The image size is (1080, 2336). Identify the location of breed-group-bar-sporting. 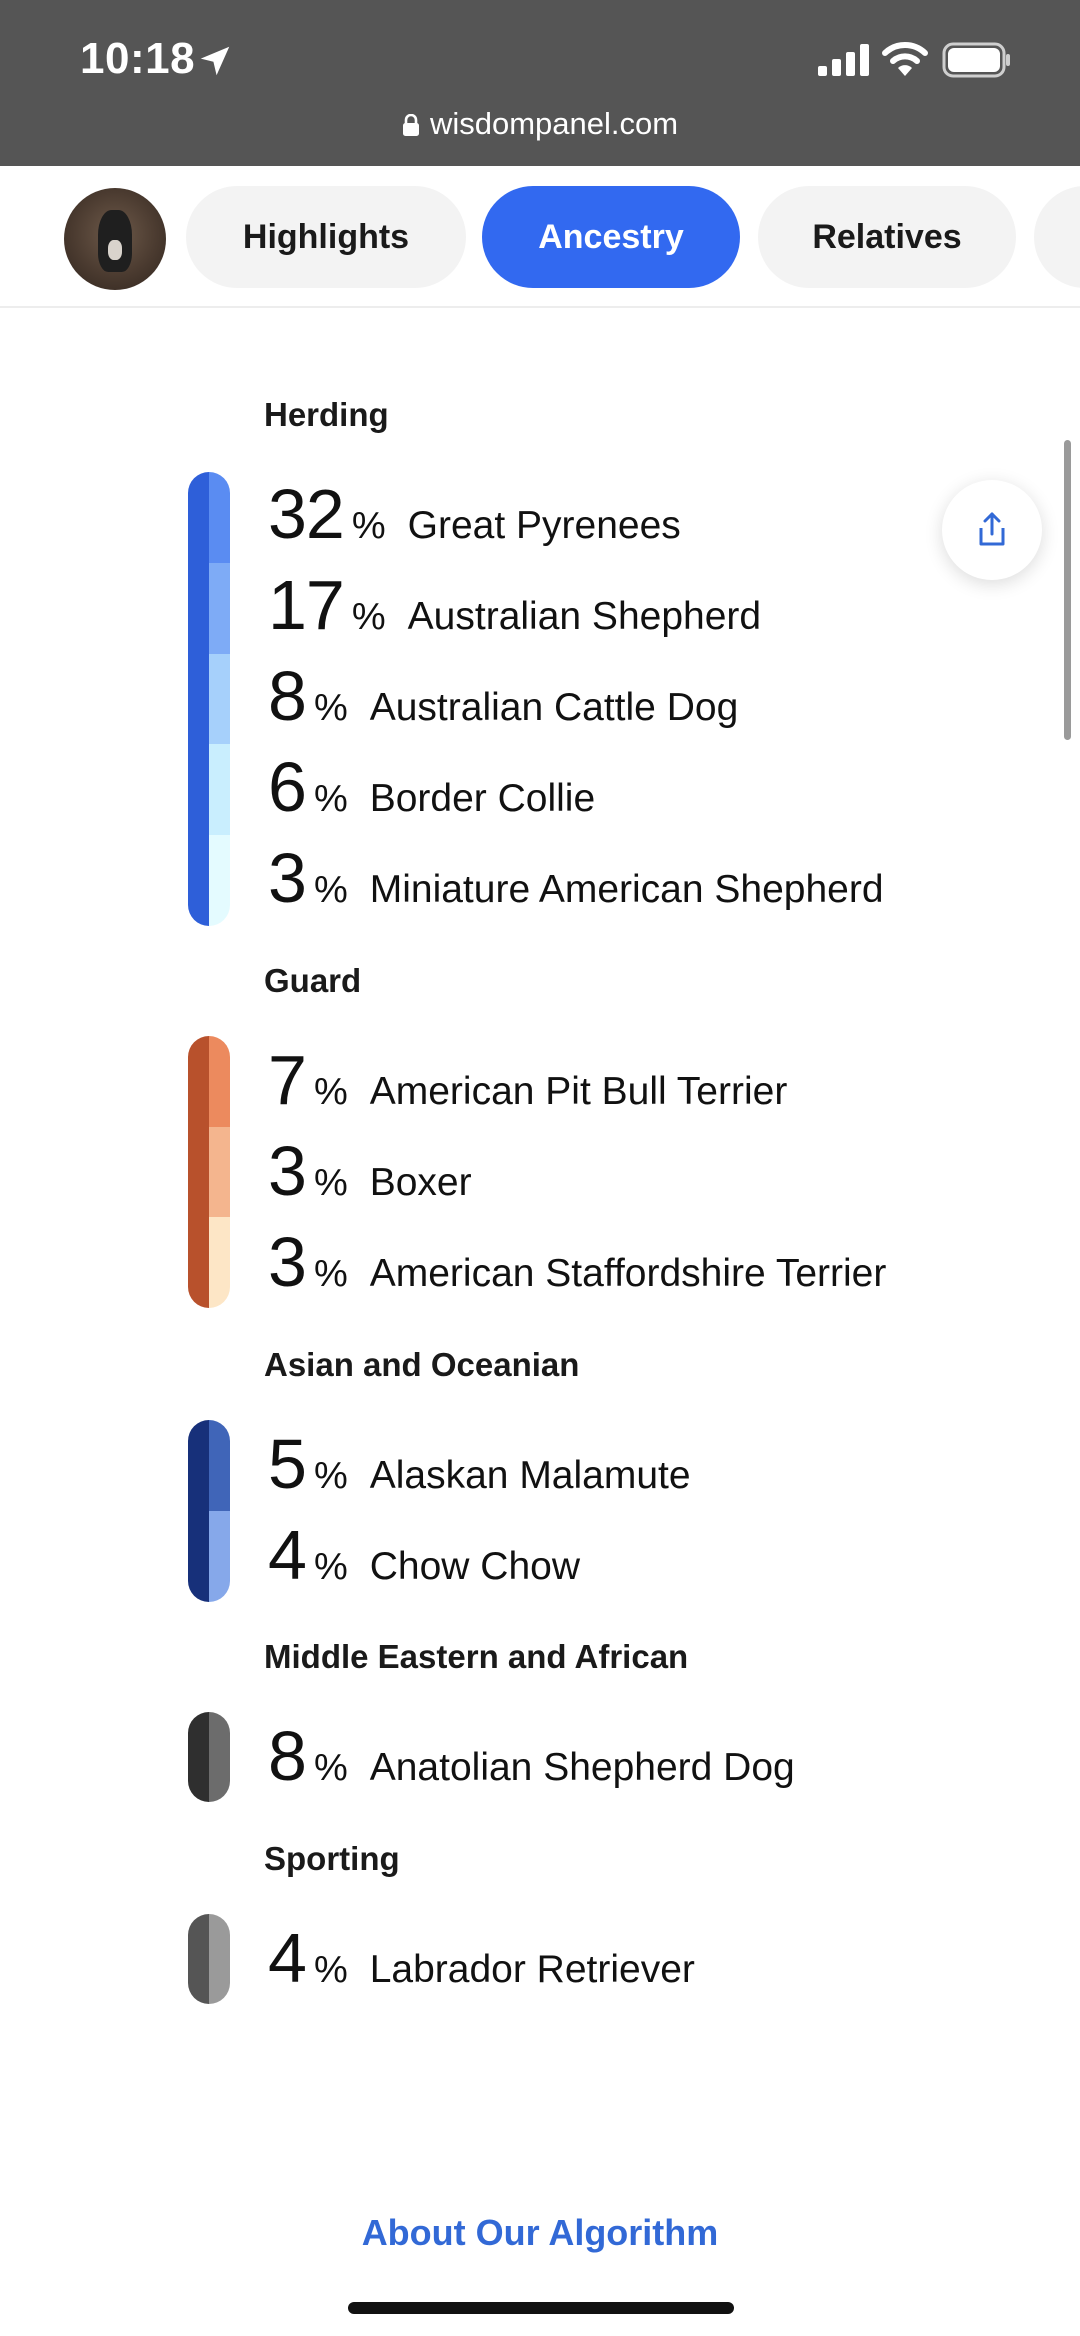
(209, 1959).